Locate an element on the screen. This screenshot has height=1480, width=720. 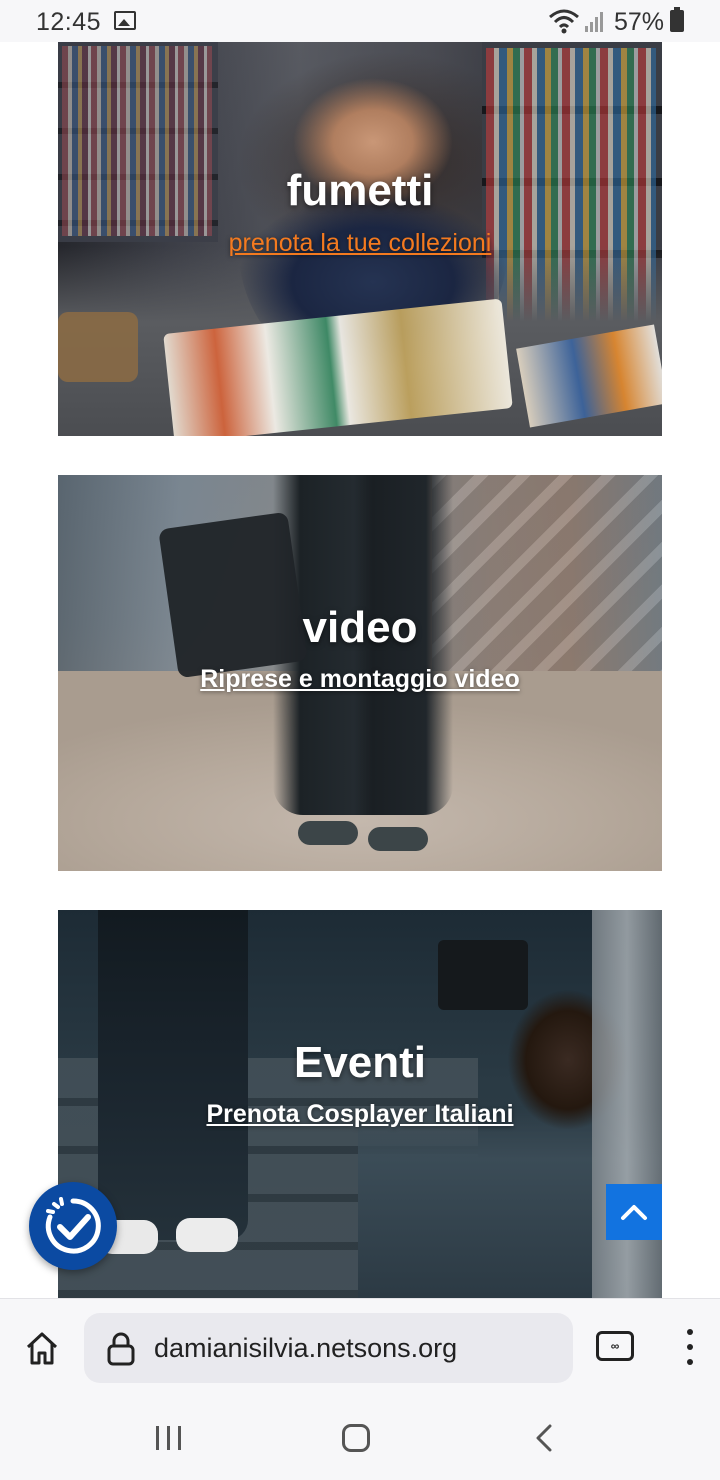
camera-image is located at coordinates (483, 975).